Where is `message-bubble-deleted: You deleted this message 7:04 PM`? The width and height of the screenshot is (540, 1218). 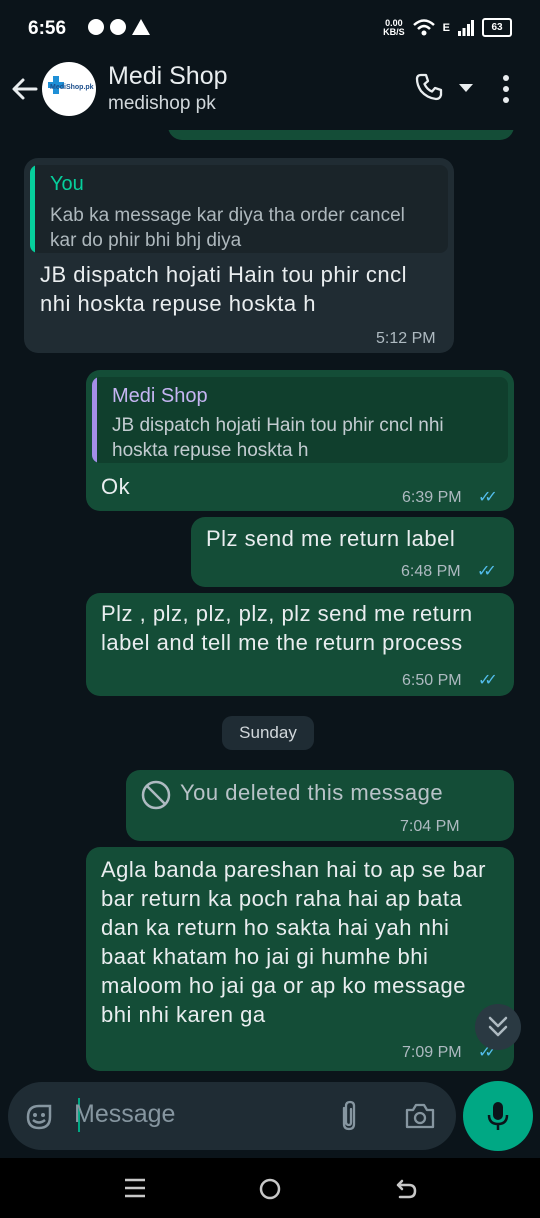 message-bubble-deleted: You deleted this message 7:04 PM is located at coordinates (320, 805).